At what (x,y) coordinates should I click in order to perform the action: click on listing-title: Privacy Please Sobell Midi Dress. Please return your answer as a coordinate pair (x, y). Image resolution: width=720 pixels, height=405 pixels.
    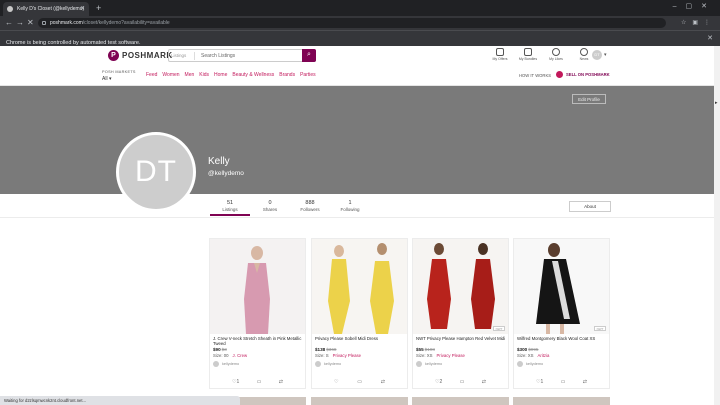
    Looking at the image, I should click on (359, 340).